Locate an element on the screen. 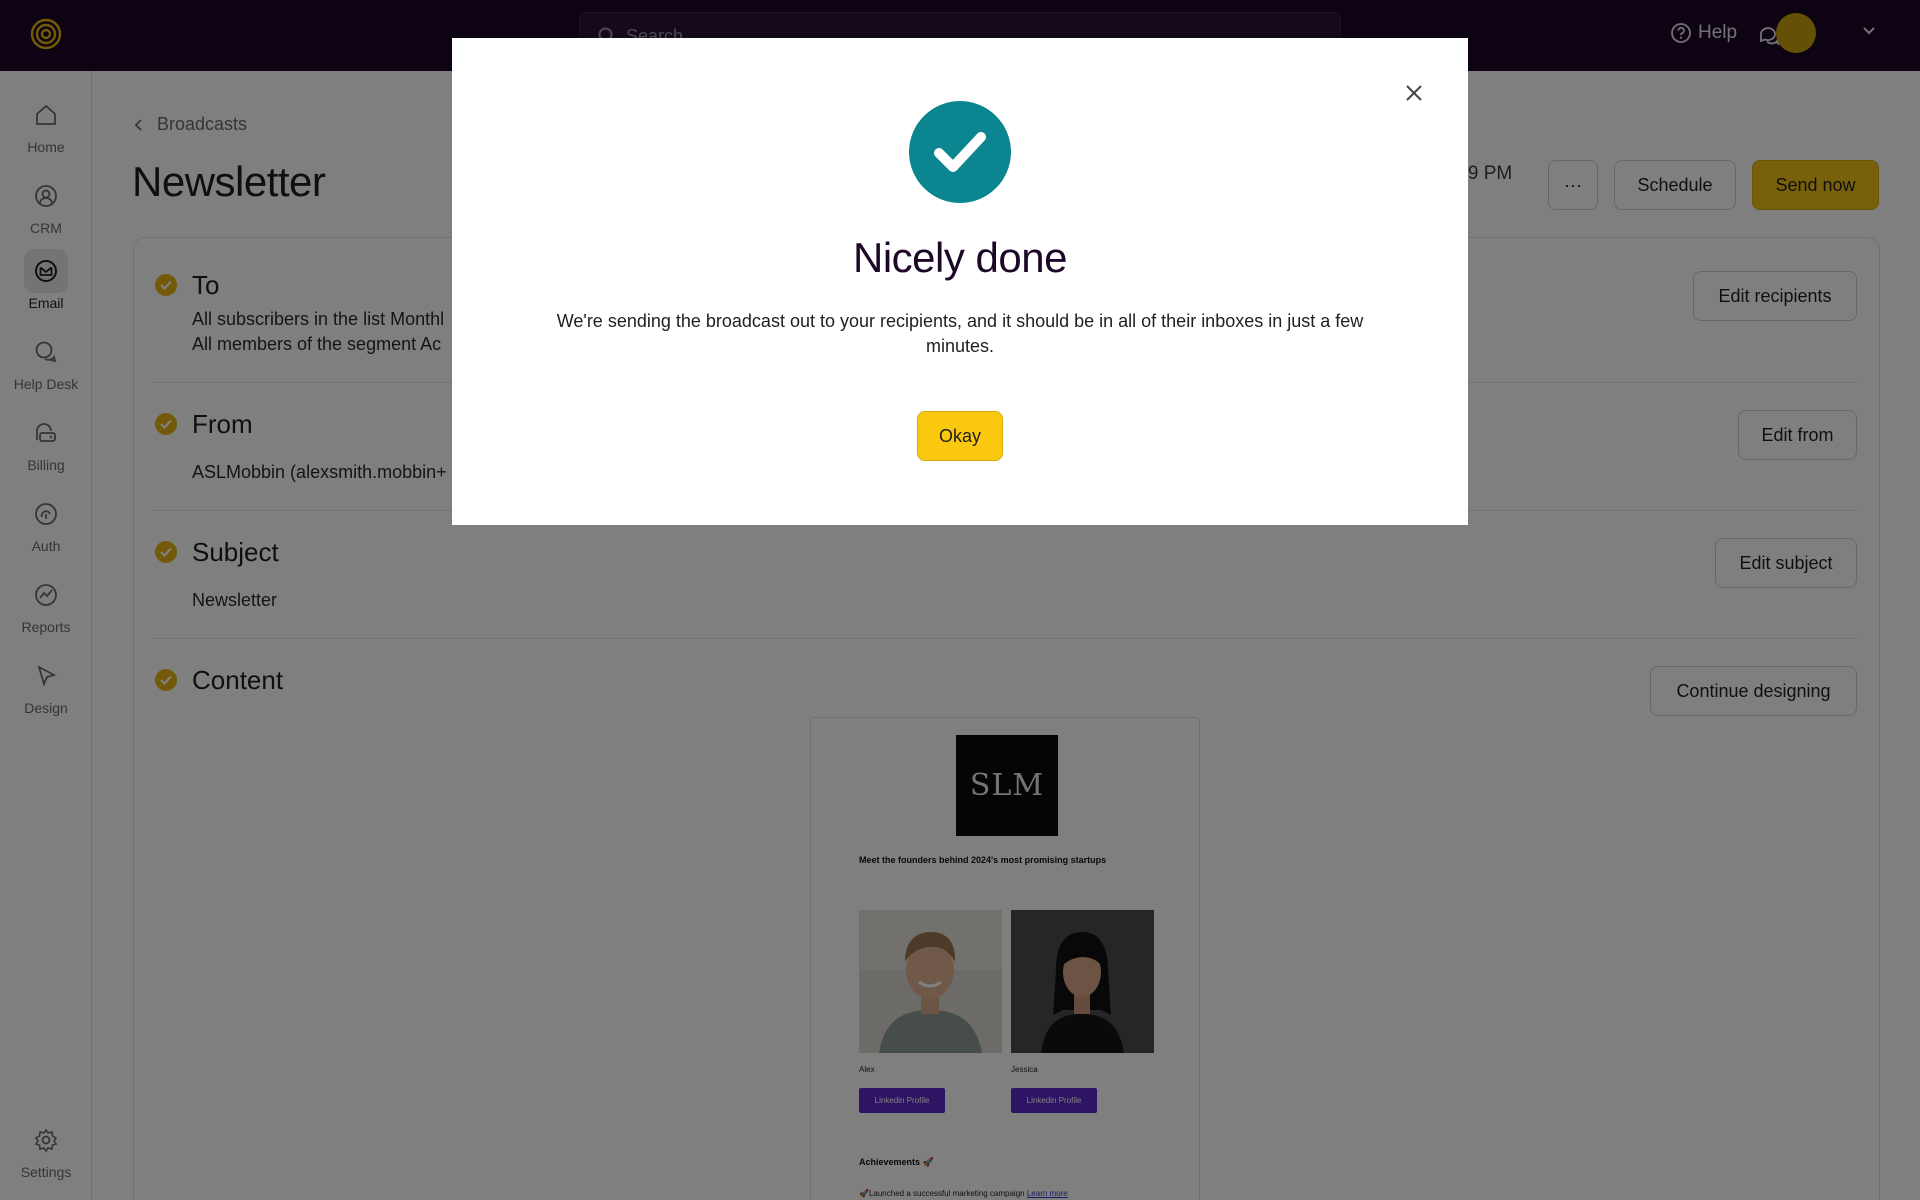 This screenshot has width=1920, height=1200. close-button is located at coordinates (1414, 94).